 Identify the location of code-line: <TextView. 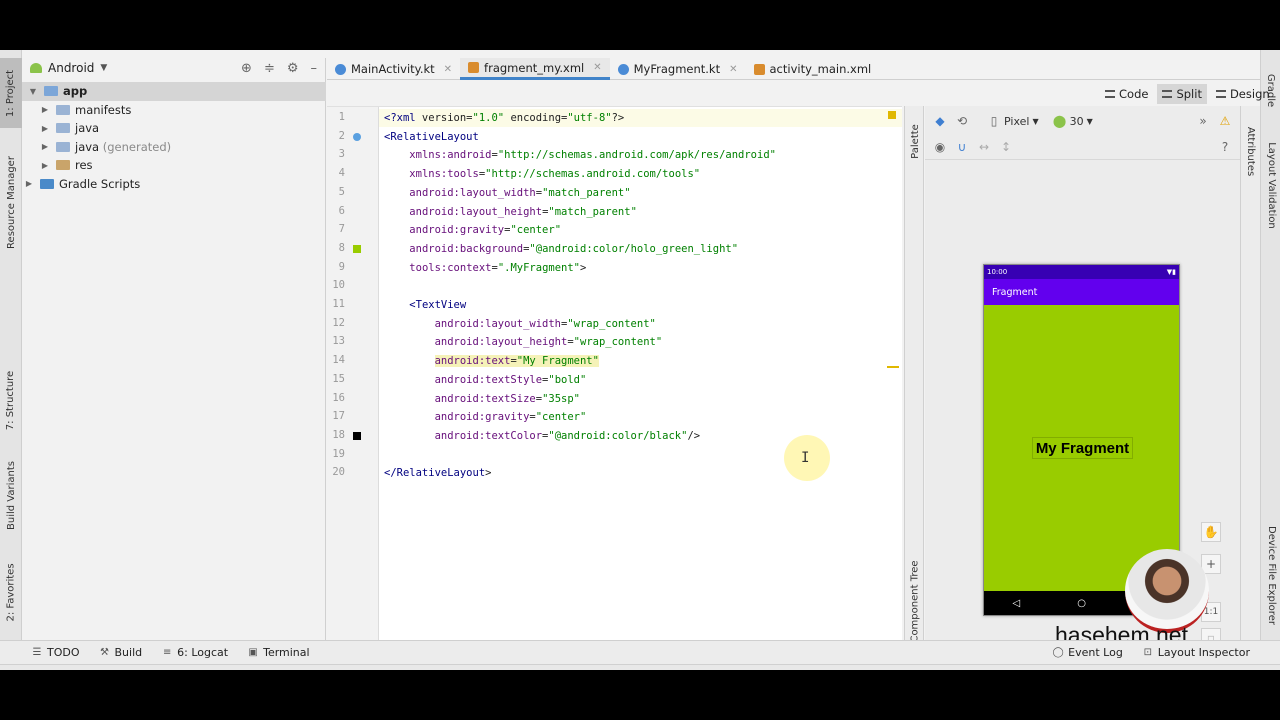
(425, 305).